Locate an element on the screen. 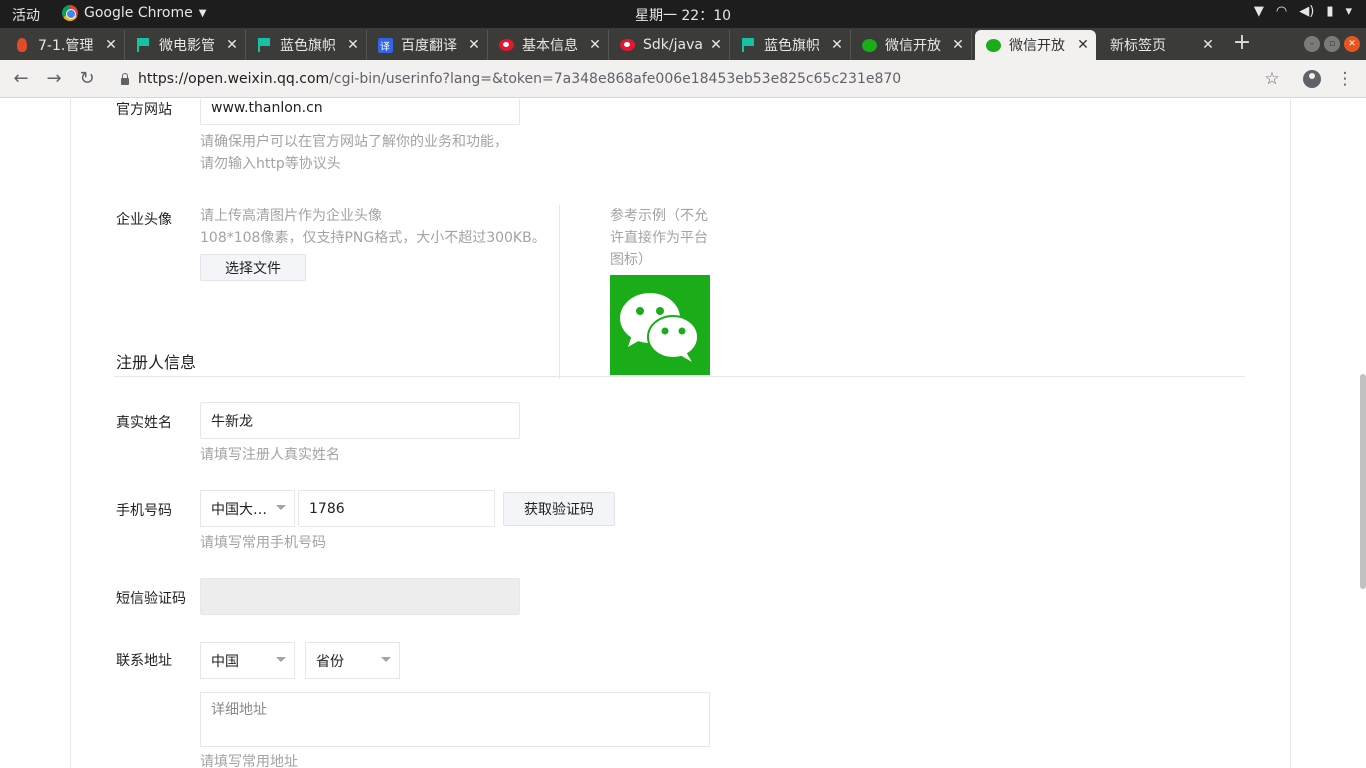 The height and width of the screenshot is (768, 1366). province-select: 省份 is located at coordinates (352, 660).